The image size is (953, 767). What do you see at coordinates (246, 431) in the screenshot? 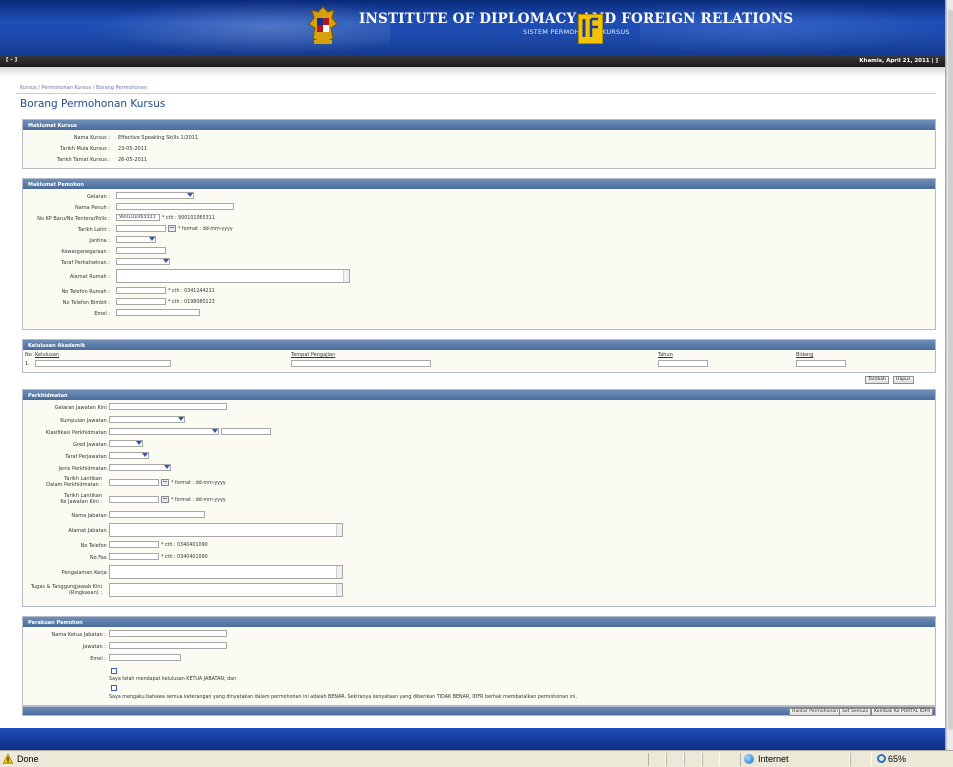
I see `klasifikasi-input` at bounding box center [246, 431].